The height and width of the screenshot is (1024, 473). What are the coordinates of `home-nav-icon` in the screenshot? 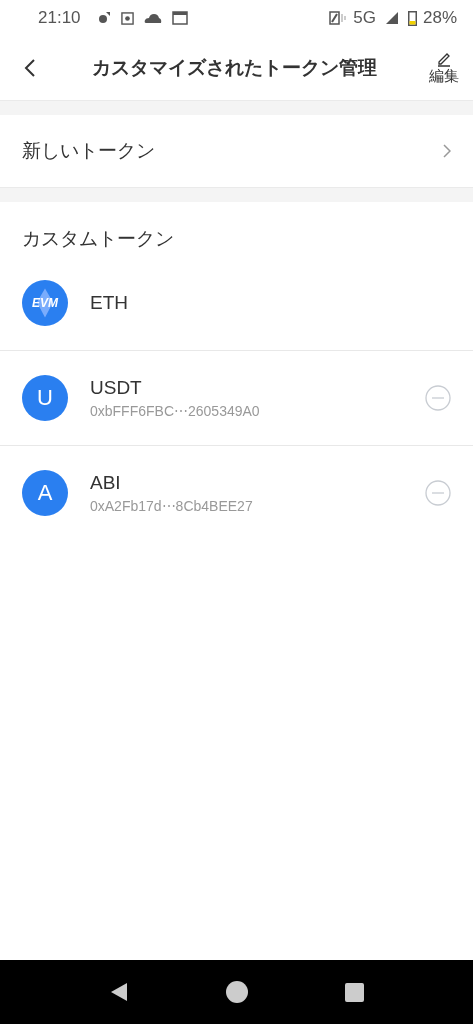 It's located at (237, 992).